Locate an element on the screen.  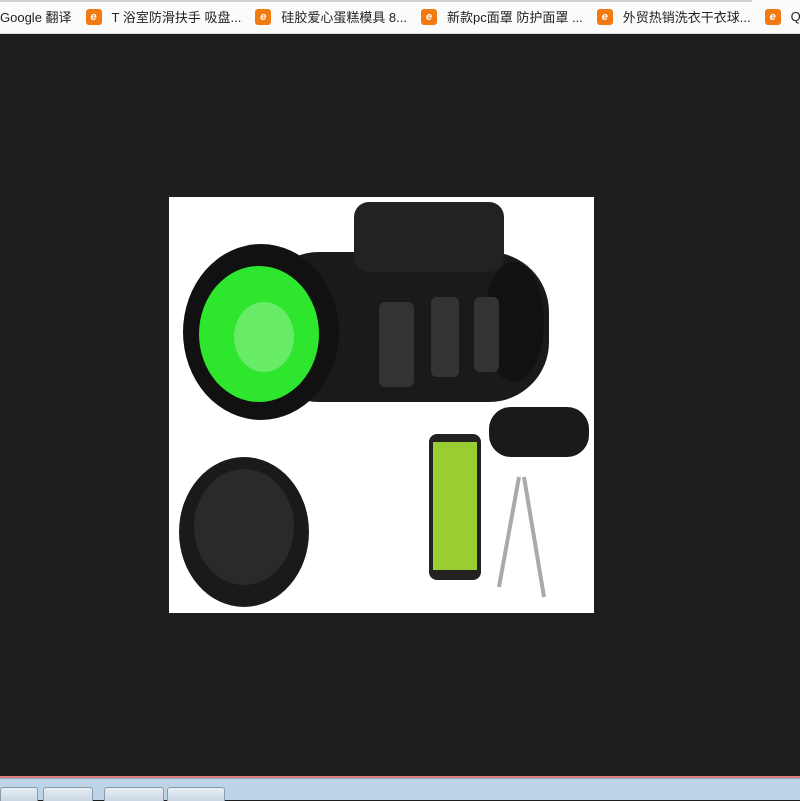
bookmark-label: Quick Pivot is located at coordinates (795, 16).